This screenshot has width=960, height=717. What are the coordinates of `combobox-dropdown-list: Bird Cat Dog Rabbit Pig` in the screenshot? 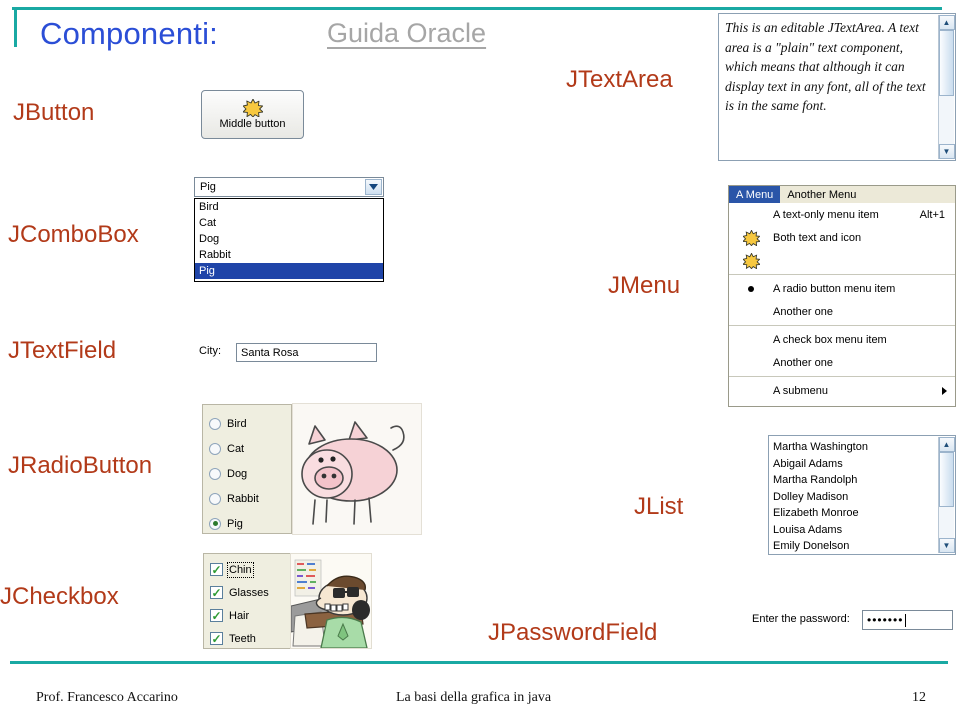 It's located at (289, 240).